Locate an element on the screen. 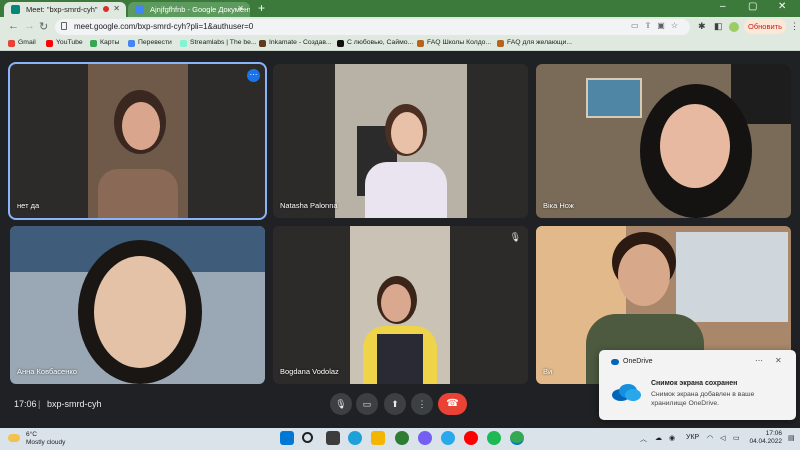 Image resolution: width=800 pixels, height=450 pixels. present-button: ⬆ is located at coordinates (395, 404).